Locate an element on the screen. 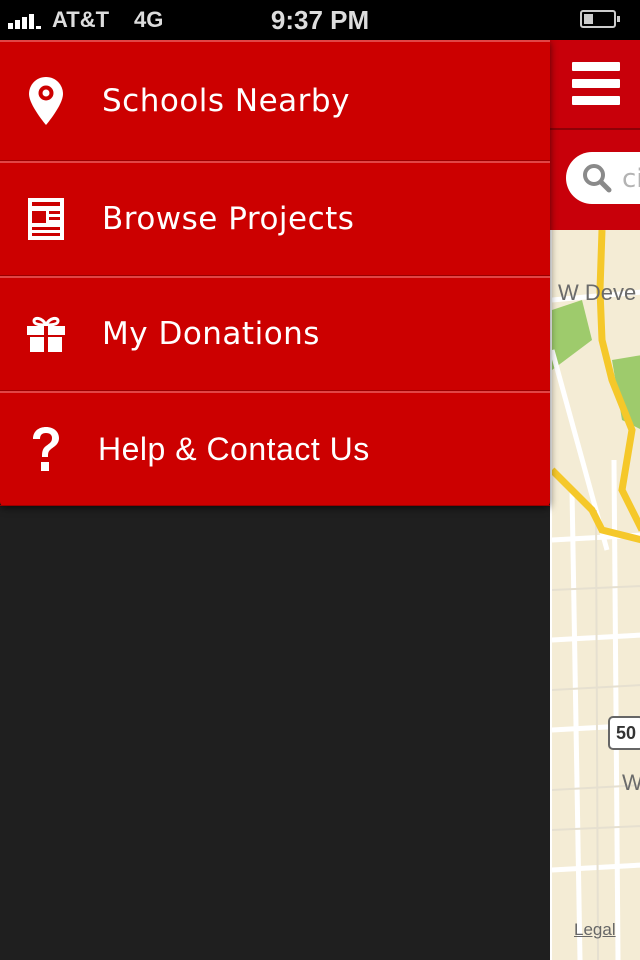  status-bar: AT&T 4G 9:37 PM is located at coordinates (320, 20).